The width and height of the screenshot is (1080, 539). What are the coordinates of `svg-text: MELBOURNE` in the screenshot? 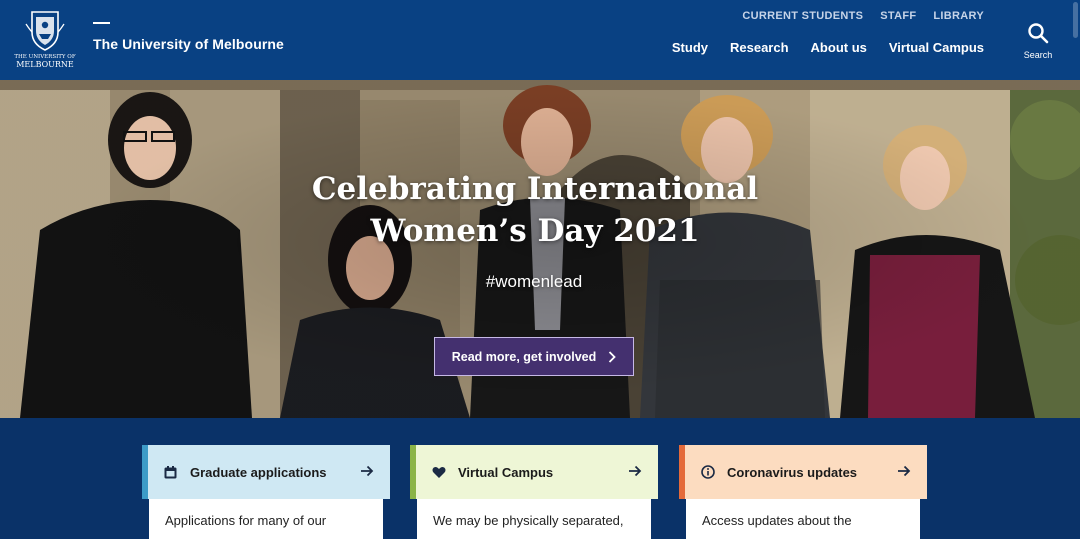 It's located at (45, 64).